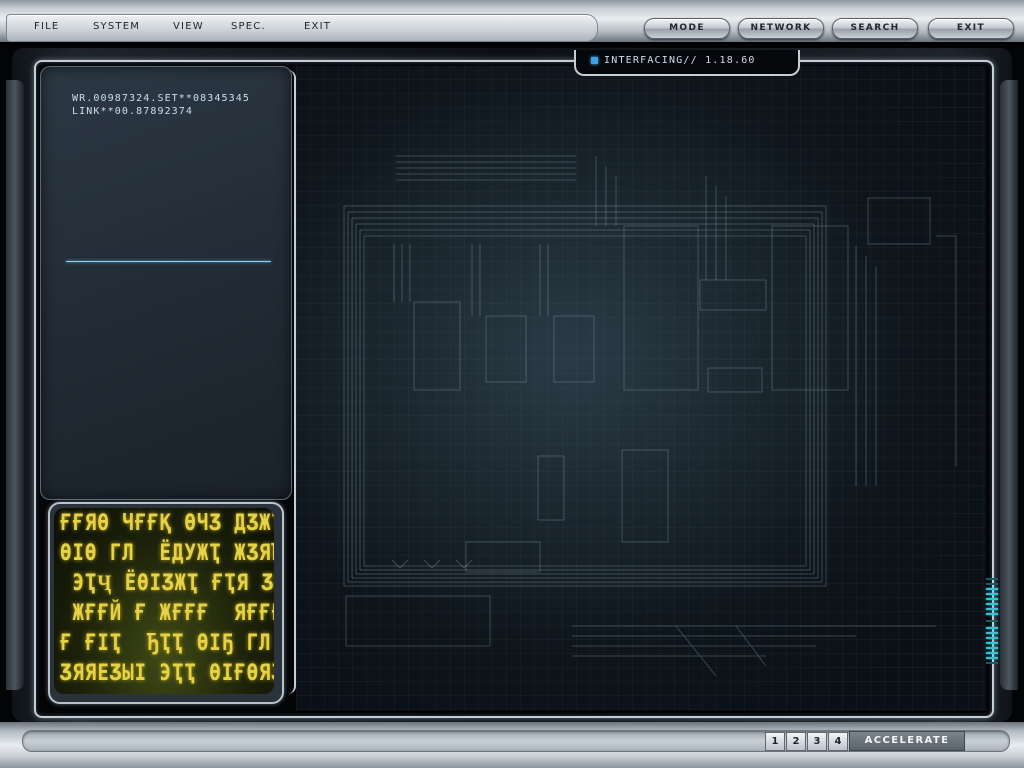  I want to click on chip-b, so click(506, 349).